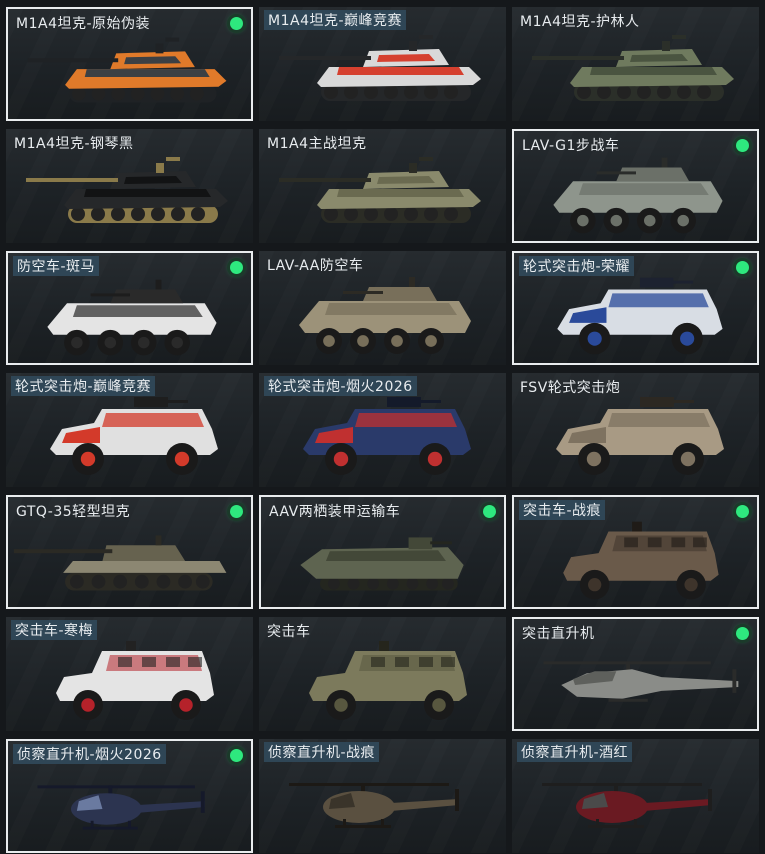 This screenshot has height=854, width=765. I want to click on vehicle-card: M1A4坦克-原始伪装, so click(129, 64).